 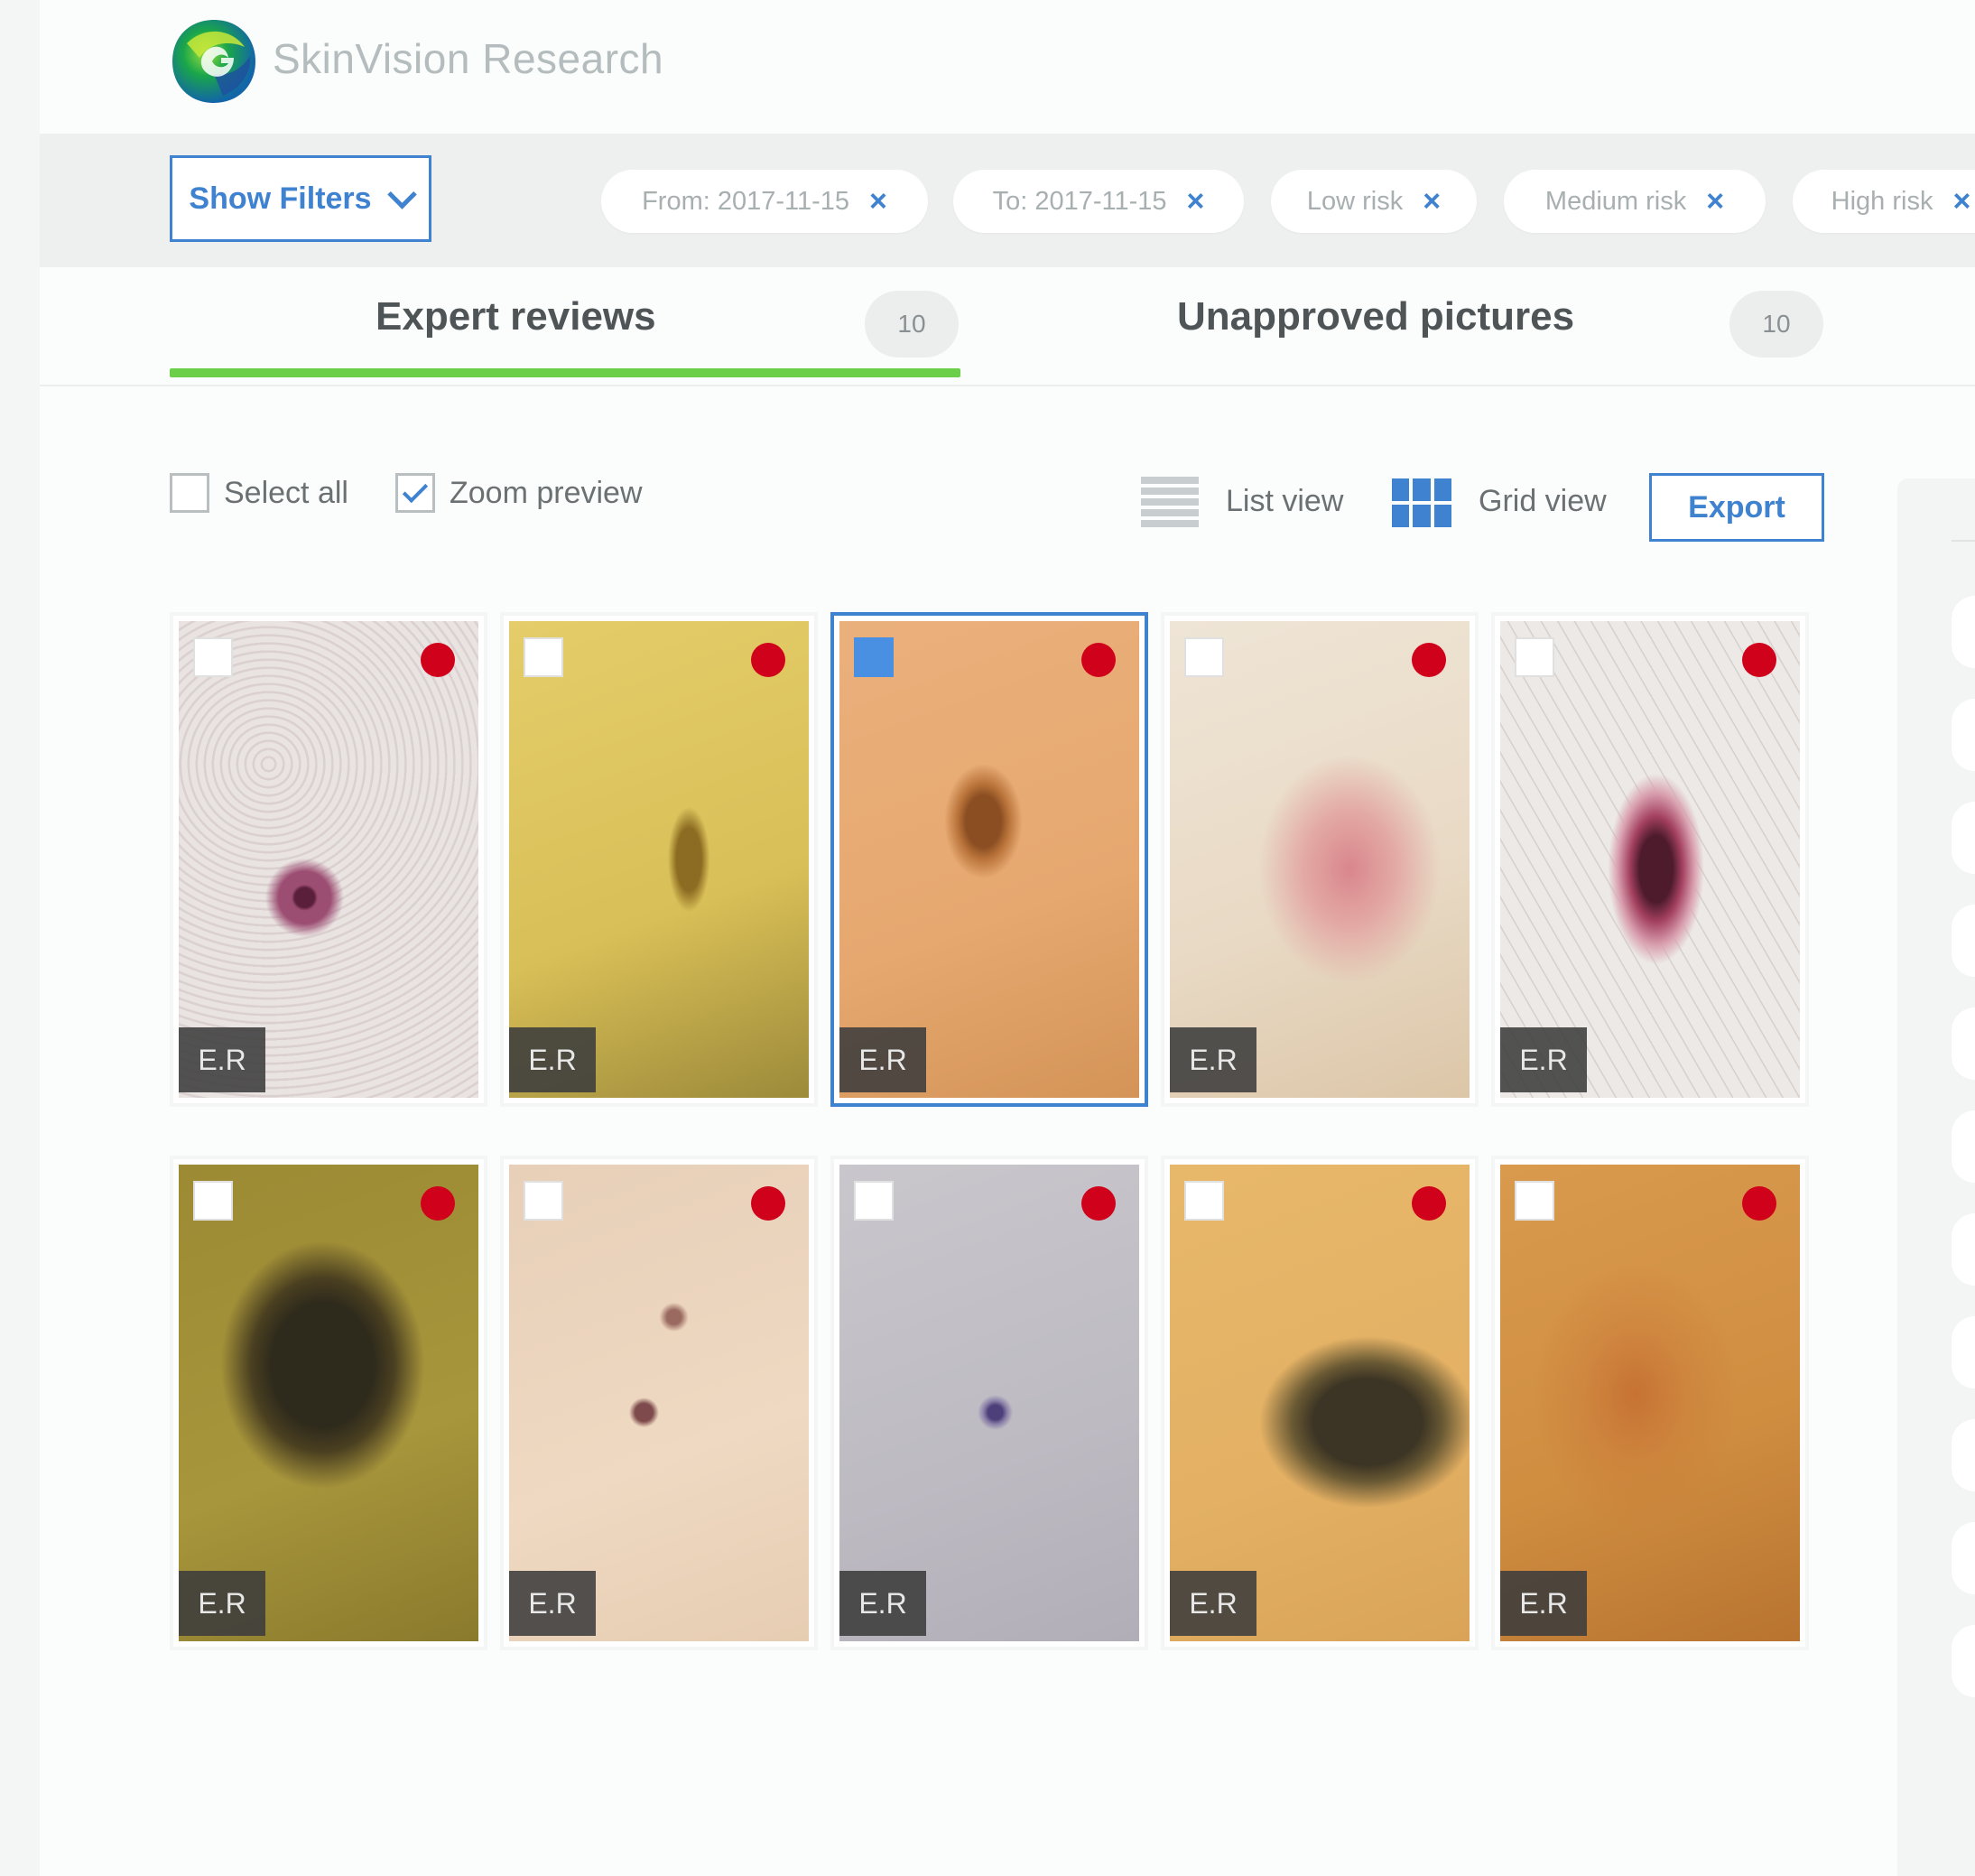 I want to click on list-view-label: List view, so click(x=1285, y=501).